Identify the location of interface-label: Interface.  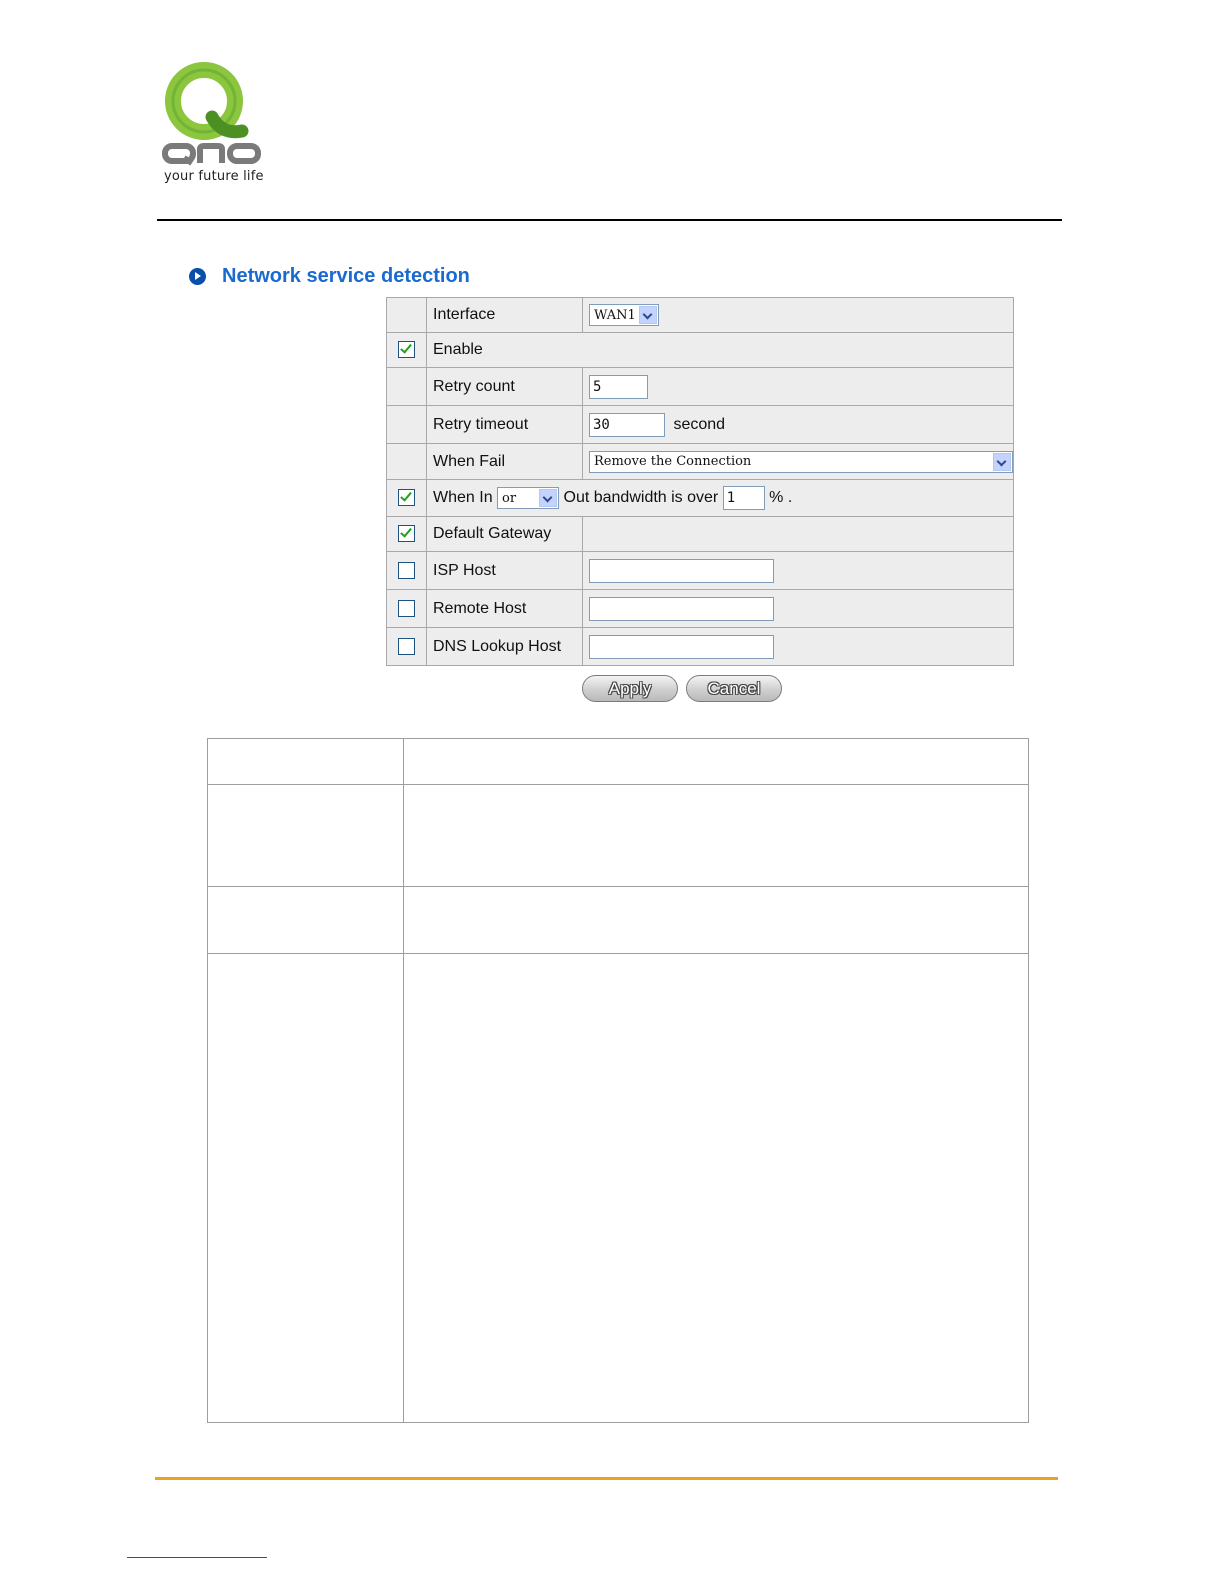
(504, 315).